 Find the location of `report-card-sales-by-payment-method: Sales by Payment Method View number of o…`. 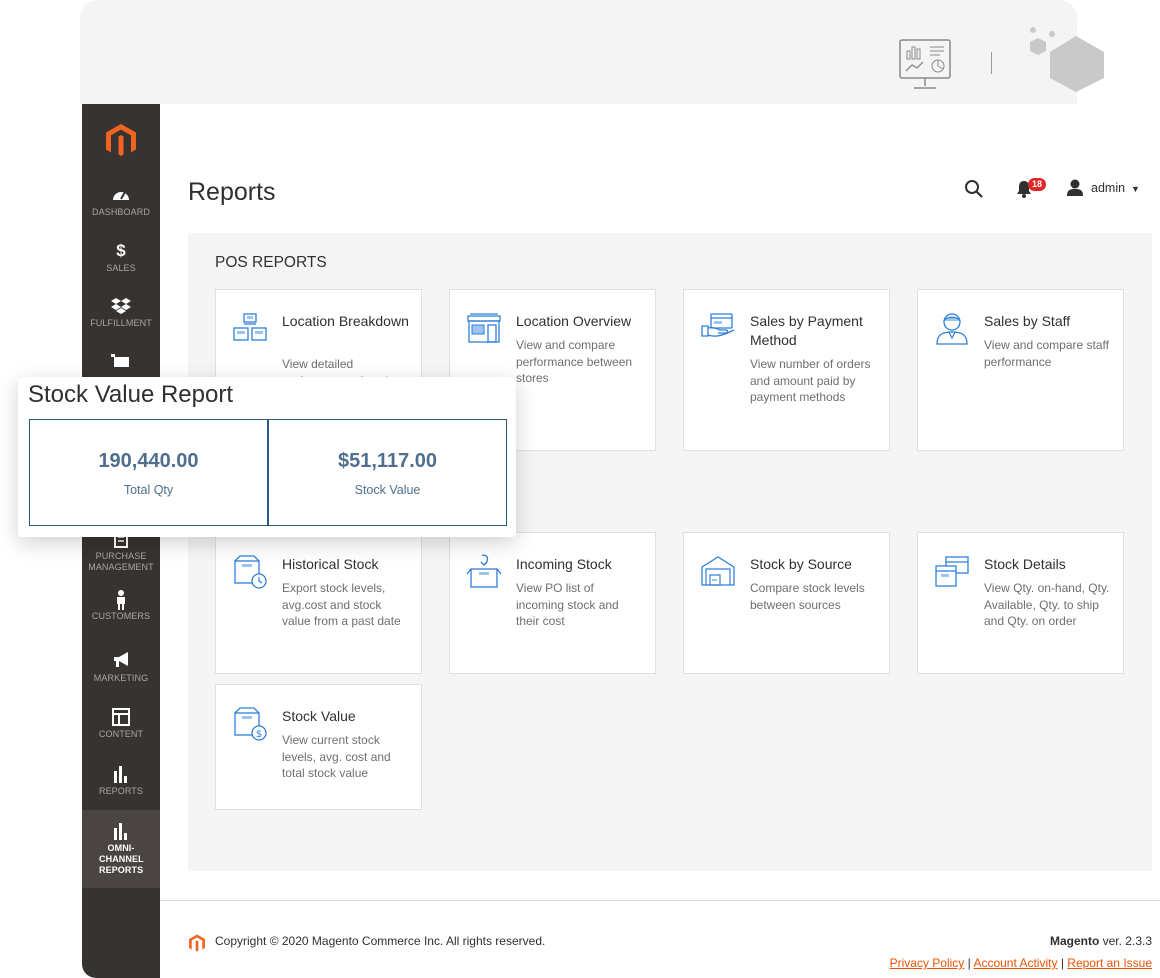

report-card-sales-by-payment-method: Sales by Payment Method View number of o… is located at coordinates (786, 370).